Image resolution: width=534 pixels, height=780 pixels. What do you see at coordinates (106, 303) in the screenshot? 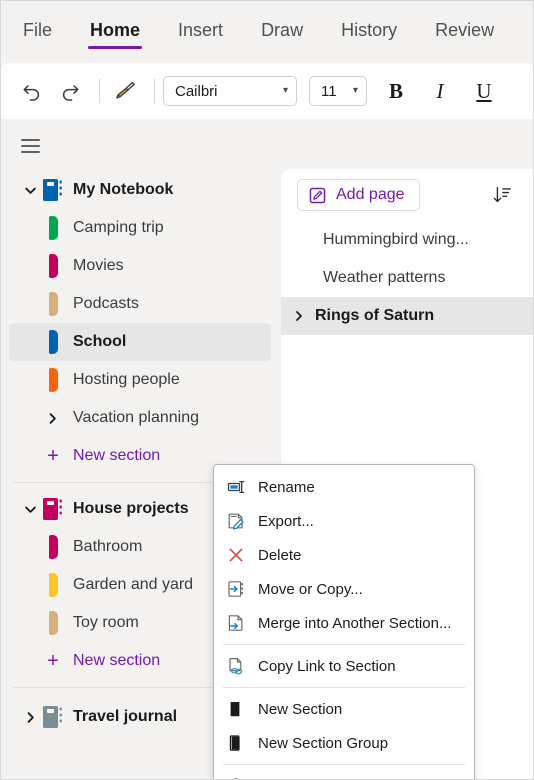
I see `section-label: Podcasts` at bounding box center [106, 303].